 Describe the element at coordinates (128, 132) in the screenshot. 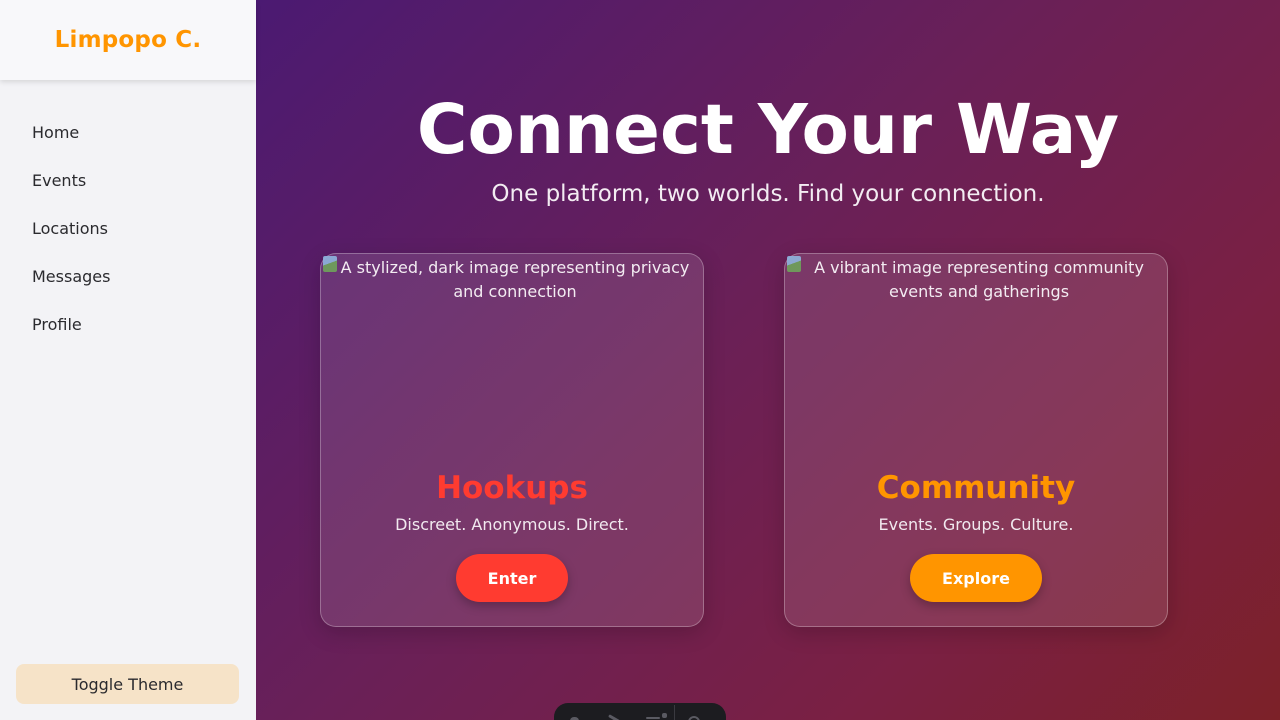

I see `sidebar-item-home: Home` at that location.